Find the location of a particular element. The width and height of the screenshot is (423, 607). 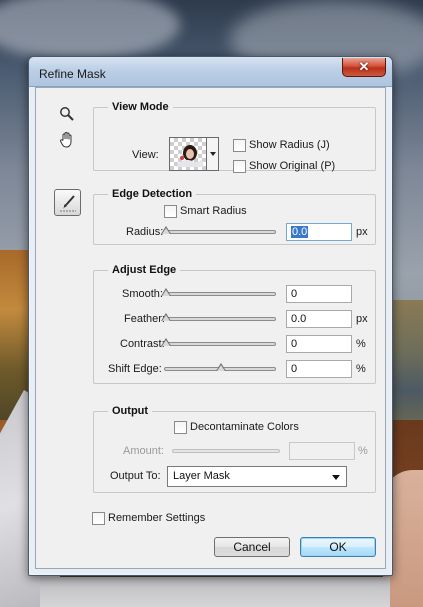

feather-input: 0.0 is located at coordinates (319, 319).